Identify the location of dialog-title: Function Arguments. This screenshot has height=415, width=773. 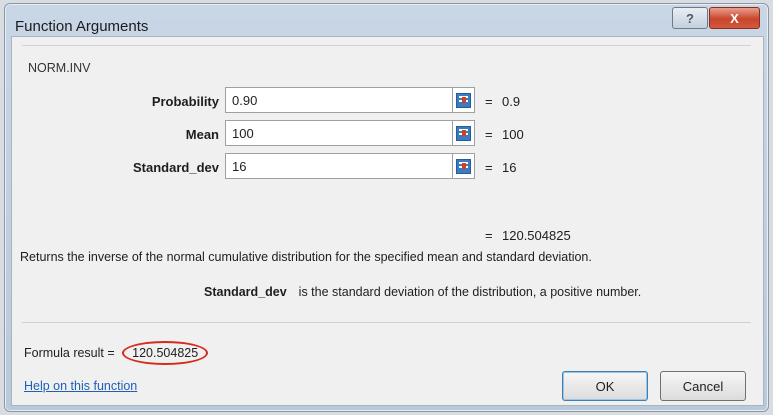
(82, 26).